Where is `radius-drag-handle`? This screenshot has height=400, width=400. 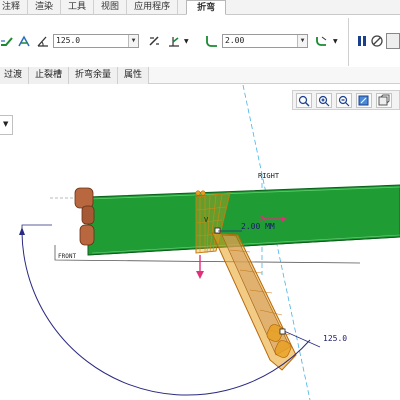 radius-drag-handle is located at coordinates (217, 230).